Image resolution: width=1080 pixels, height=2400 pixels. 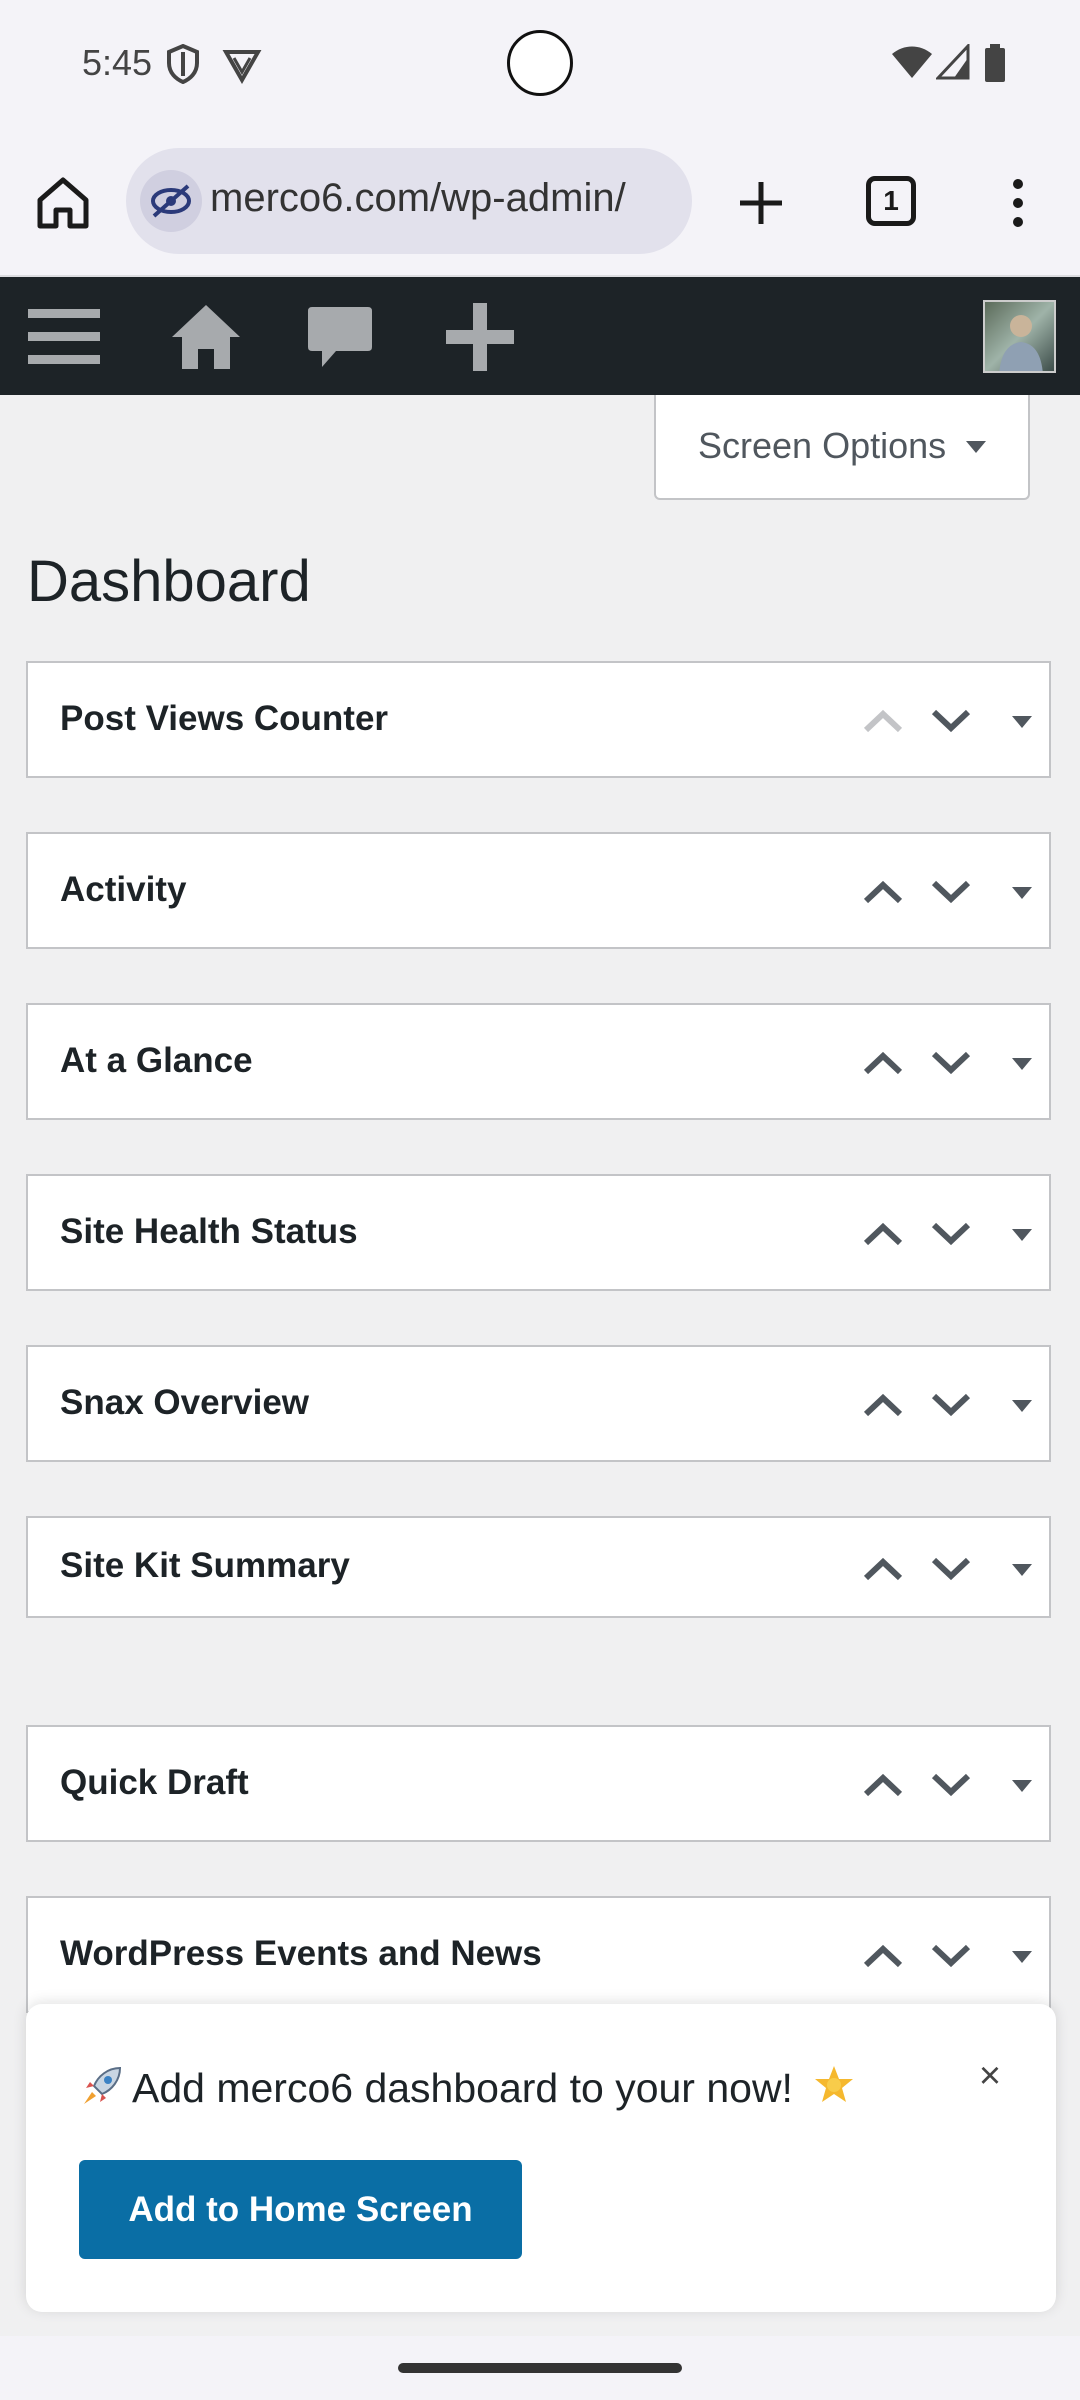 I want to click on address-bar: merco6.com/wp-admin/, so click(x=409, y=201).